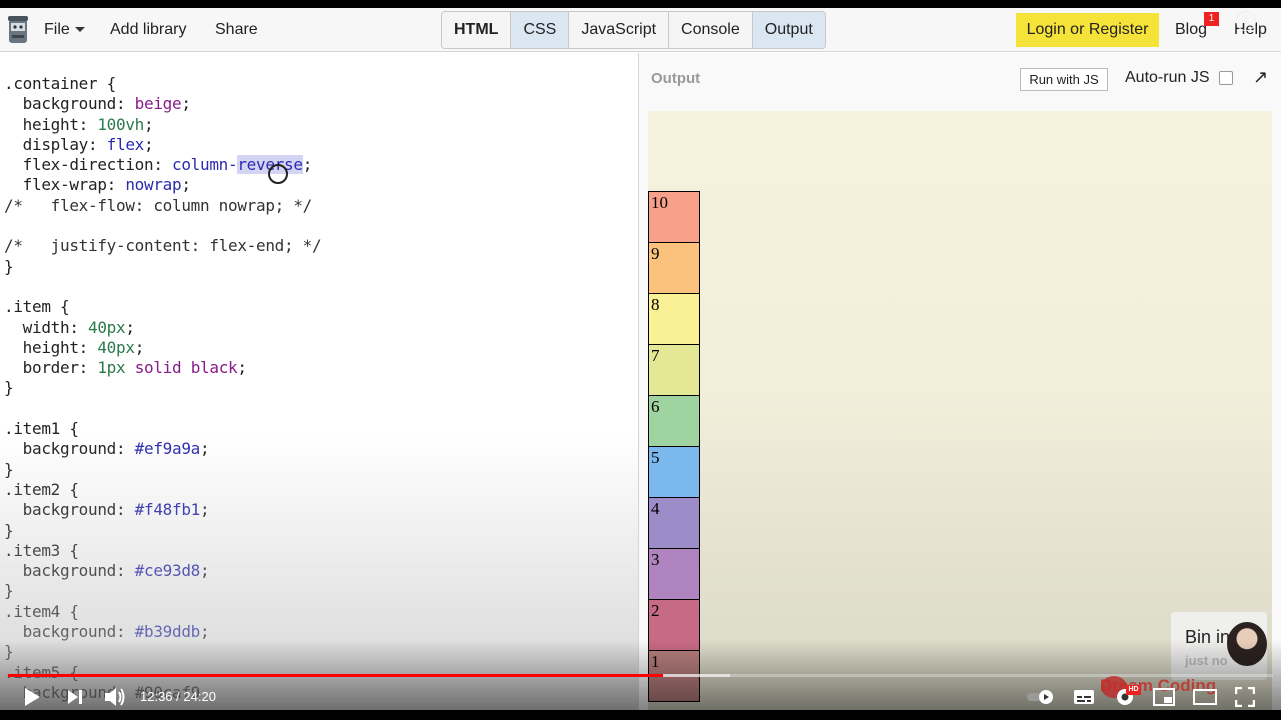  What do you see at coordinates (1246, 21) in the screenshot?
I see `info-icon: i` at bounding box center [1246, 21].